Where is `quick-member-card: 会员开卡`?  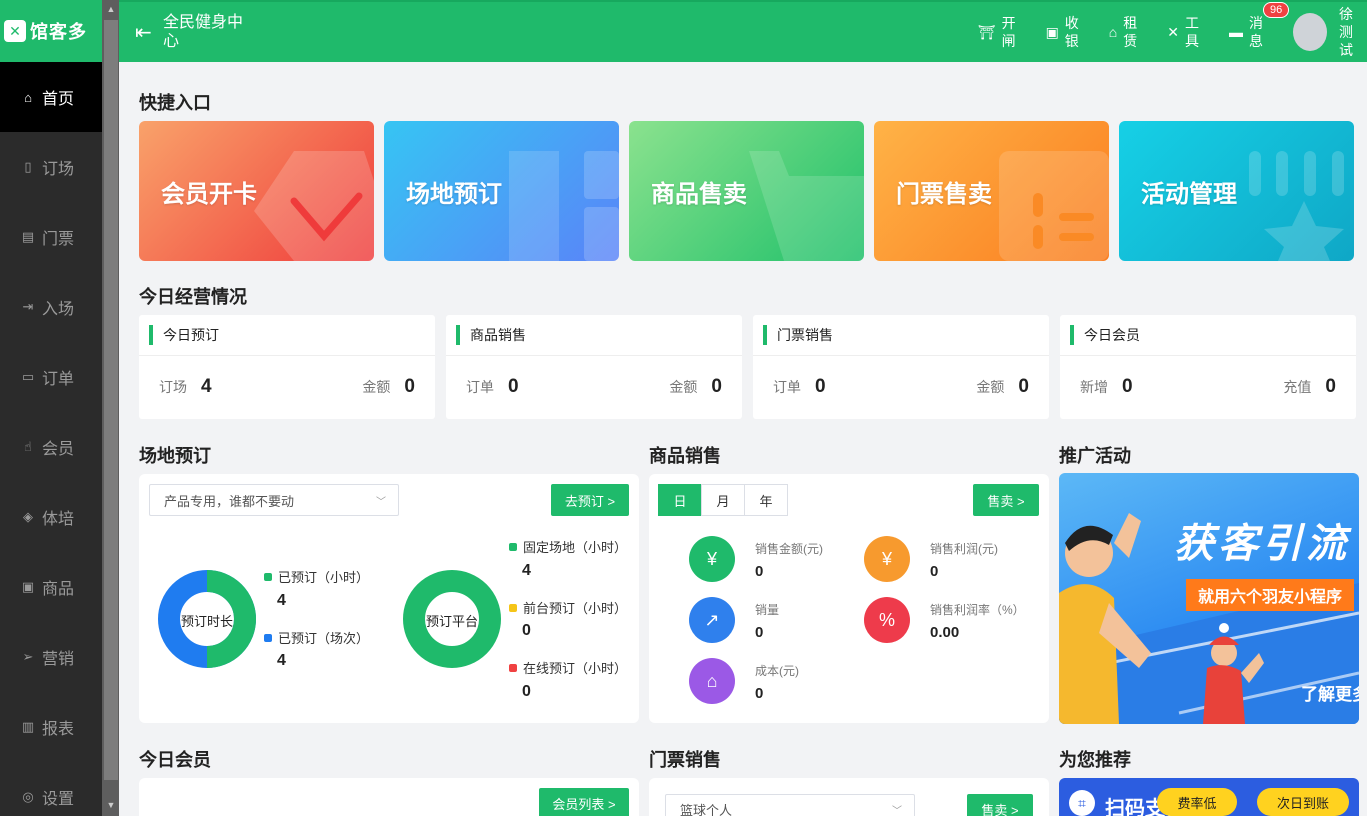
quick-member-card: 会员开卡 is located at coordinates (256, 191).